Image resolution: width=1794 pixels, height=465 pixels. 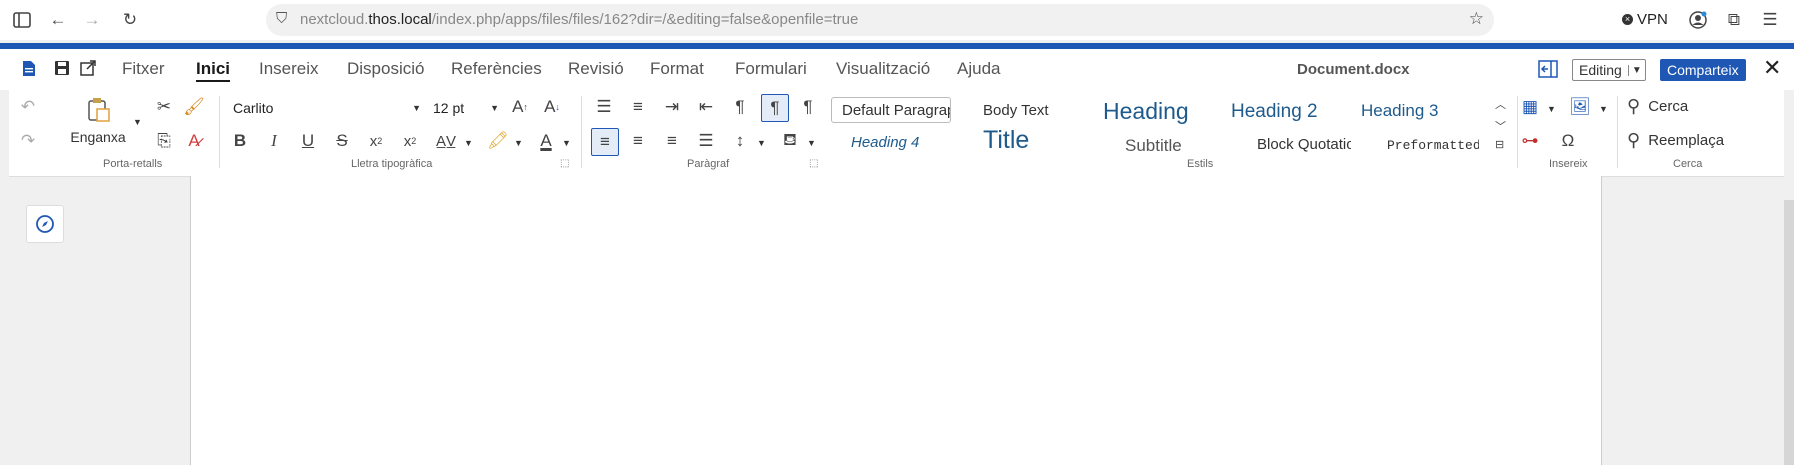 I want to click on increase-indent-icon: ⇥, so click(x=672, y=107).